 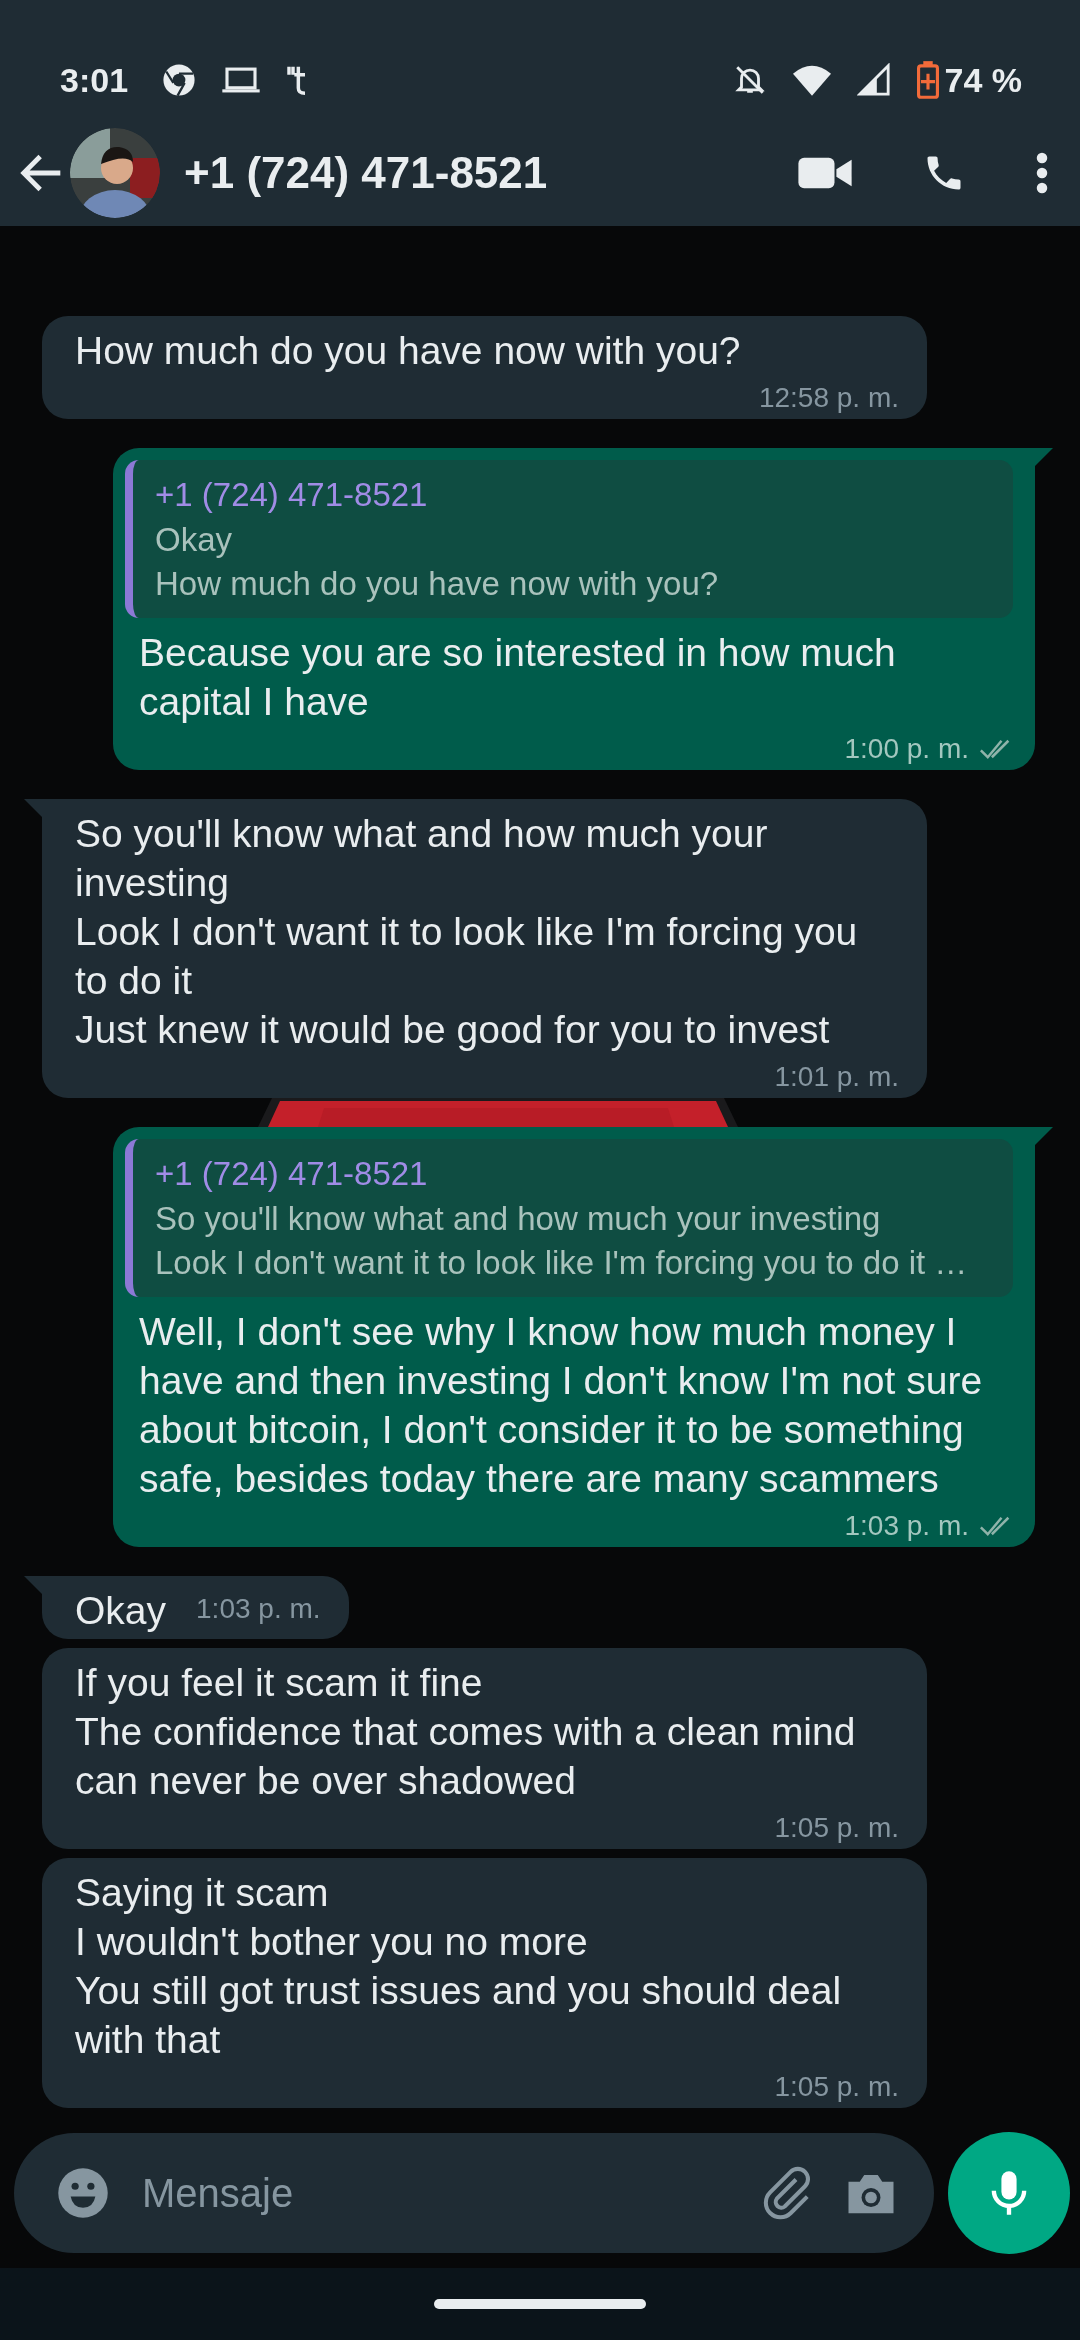 What do you see at coordinates (1042, 173) in the screenshot?
I see `more-options-icon` at bounding box center [1042, 173].